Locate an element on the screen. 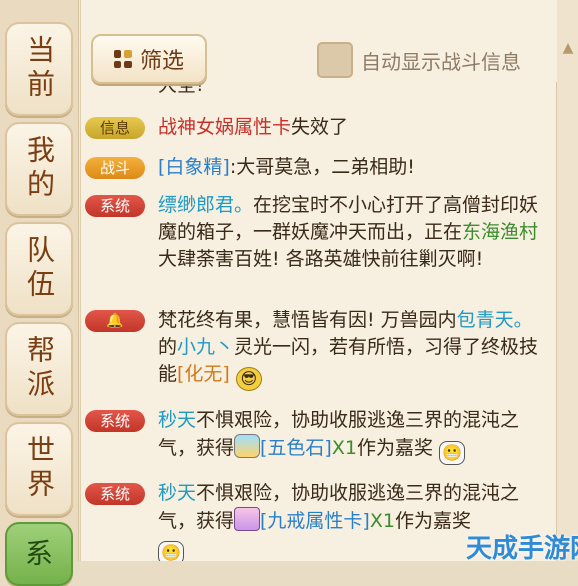 This screenshot has height=586, width=578. message-text: 战神女娲属性卡失效了 is located at coordinates (353, 127).